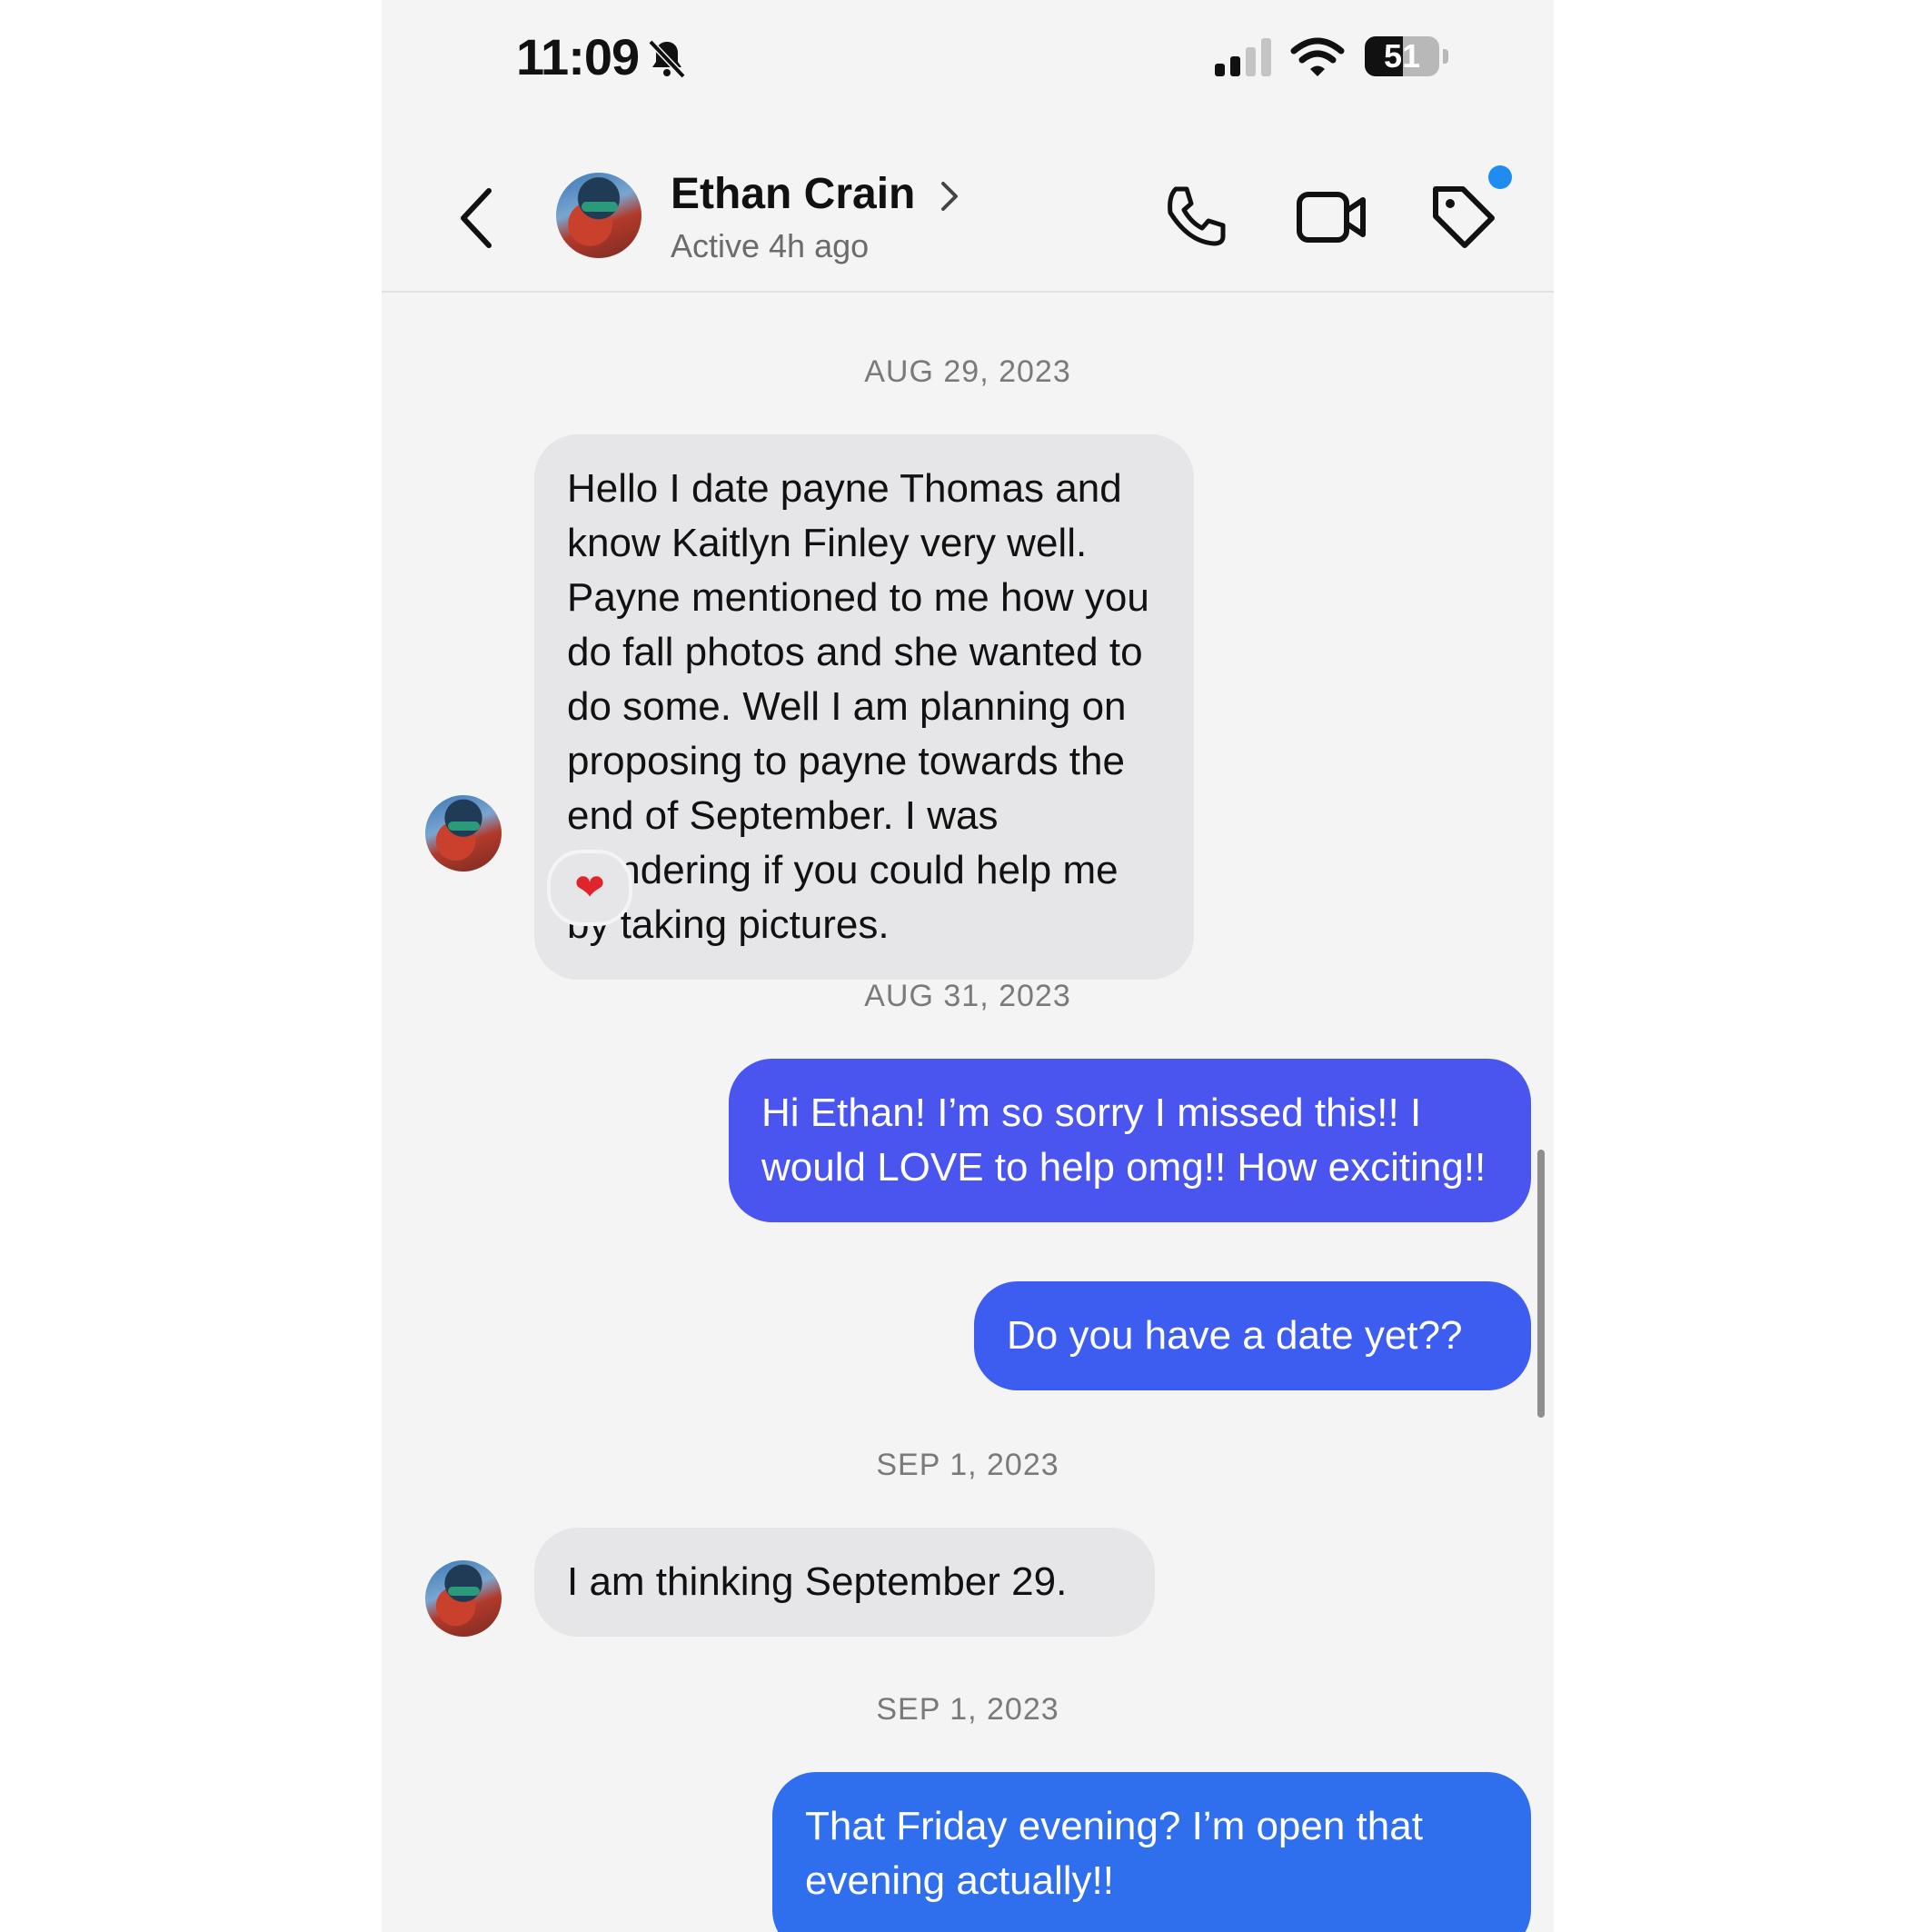  What do you see at coordinates (793, 194) in the screenshot?
I see `contact-name: Ethan Crain` at bounding box center [793, 194].